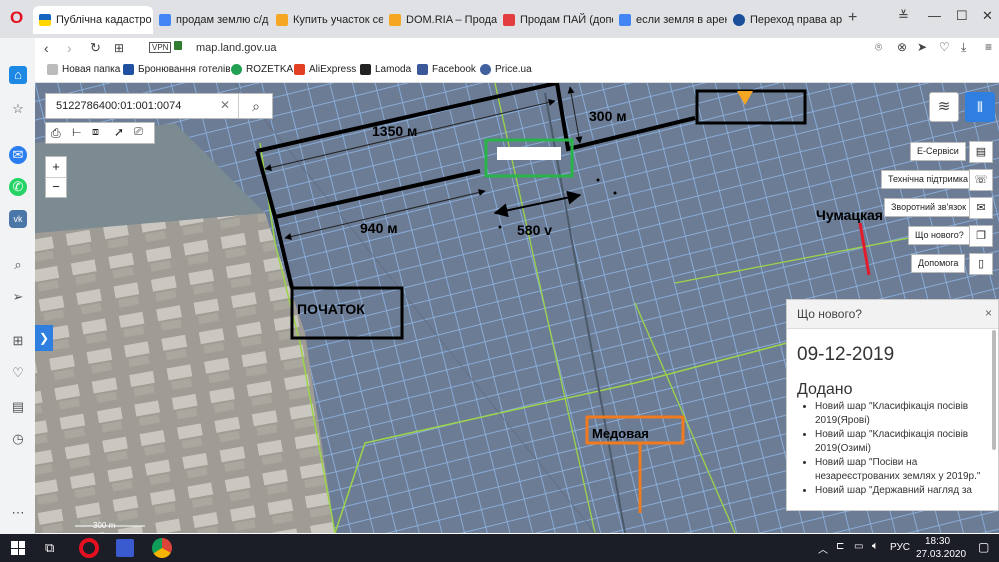  I want to click on close-window-button: ✕, so click(987, 16).